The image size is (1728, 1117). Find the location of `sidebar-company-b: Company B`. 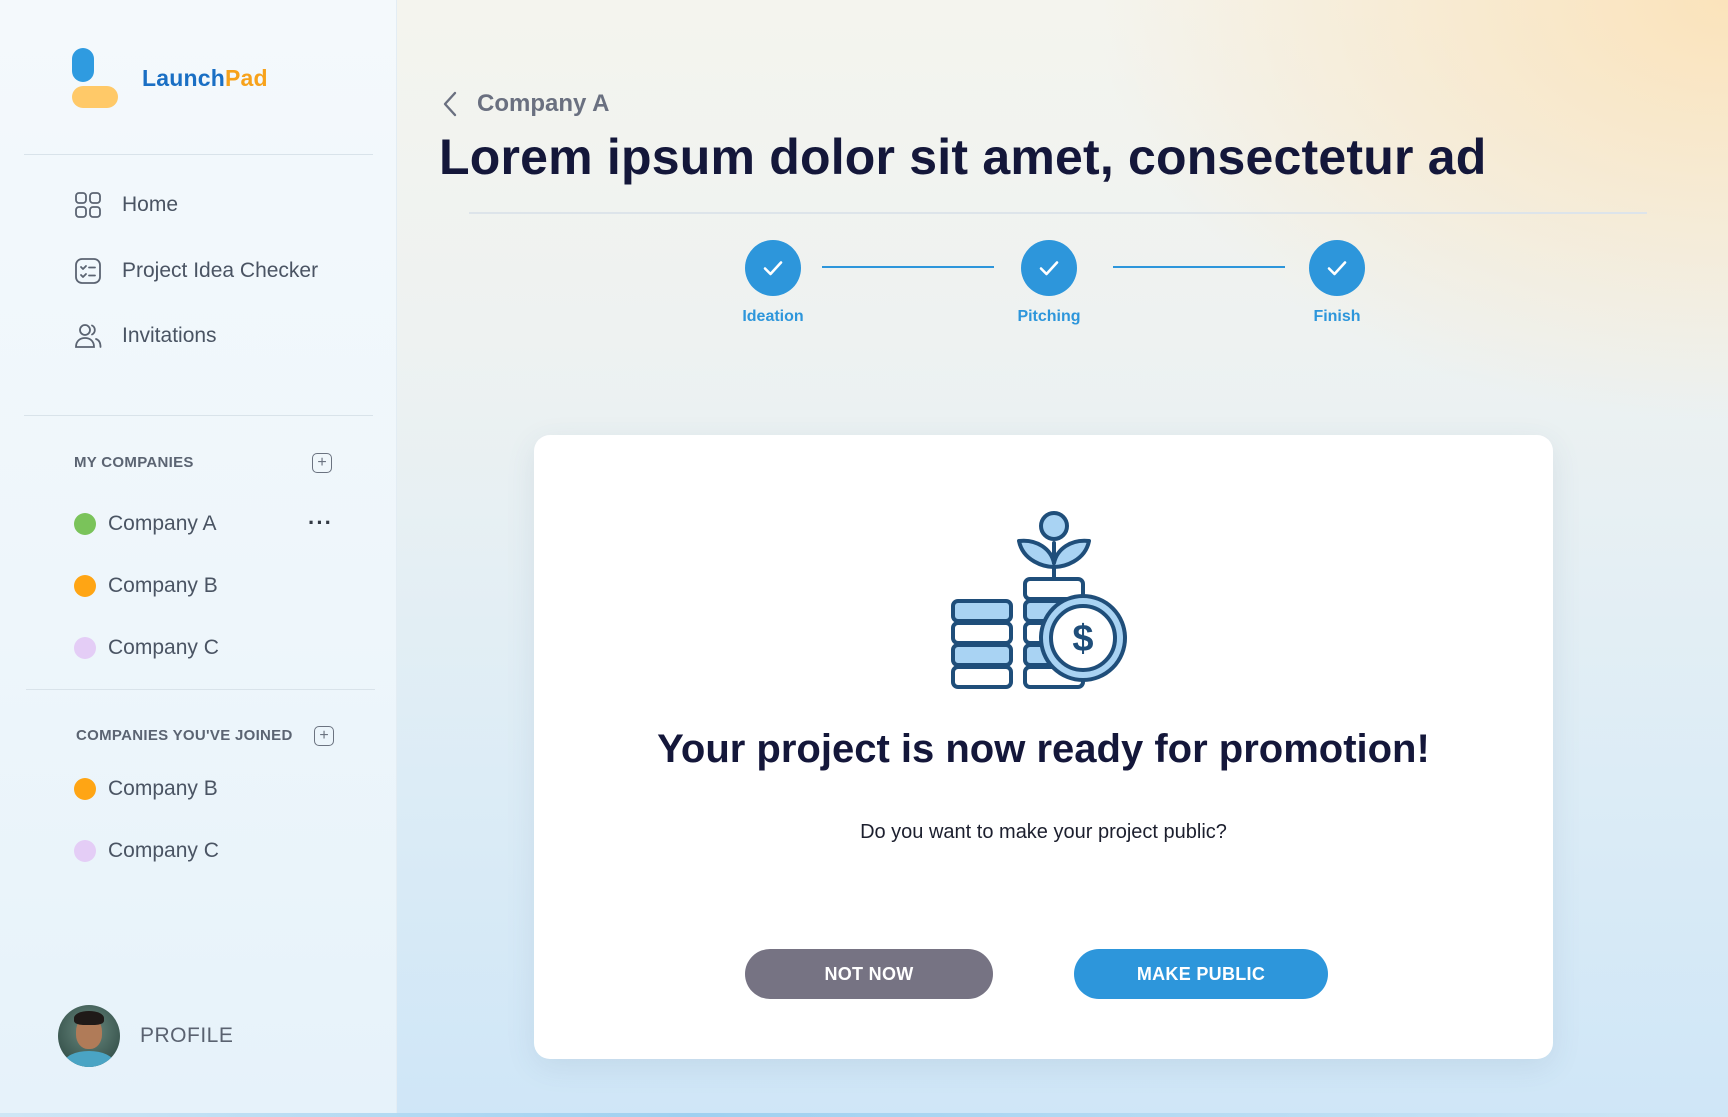

sidebar-company-b: Company B is located at coordinates (146, 586).